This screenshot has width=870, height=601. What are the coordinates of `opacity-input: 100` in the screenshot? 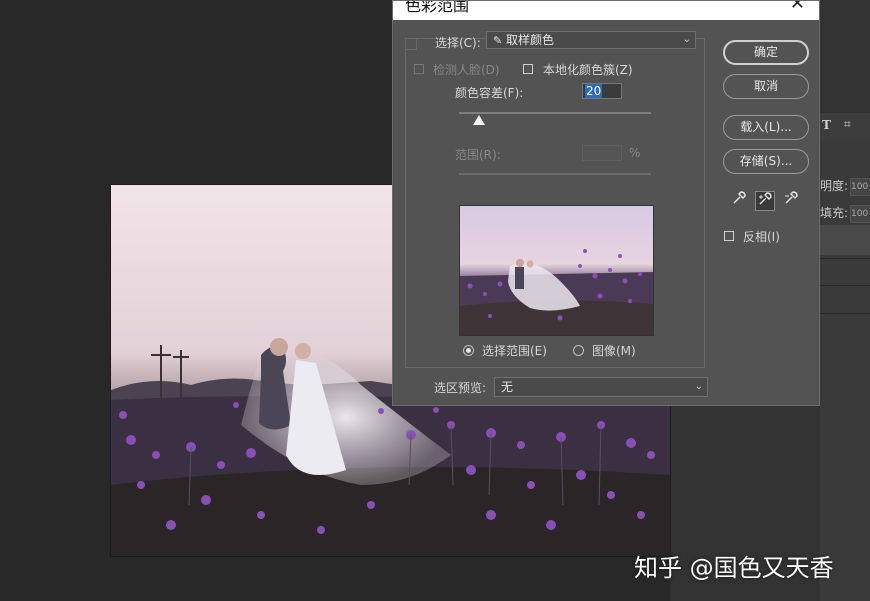 It's located at (860, 186).